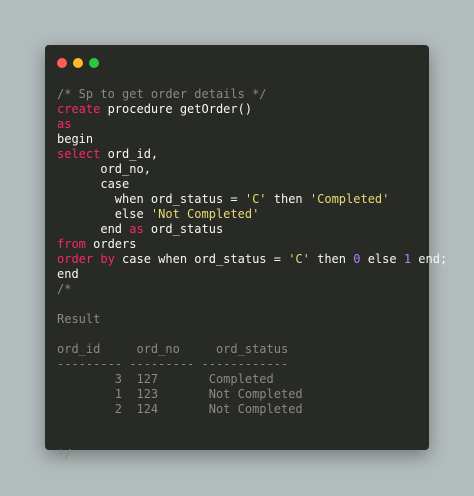 This screenshot has width=474, height=496. Describe the element at coordinates (165, 379) in the screenshot. I see `result-row: 3 127 Completed` at that location.